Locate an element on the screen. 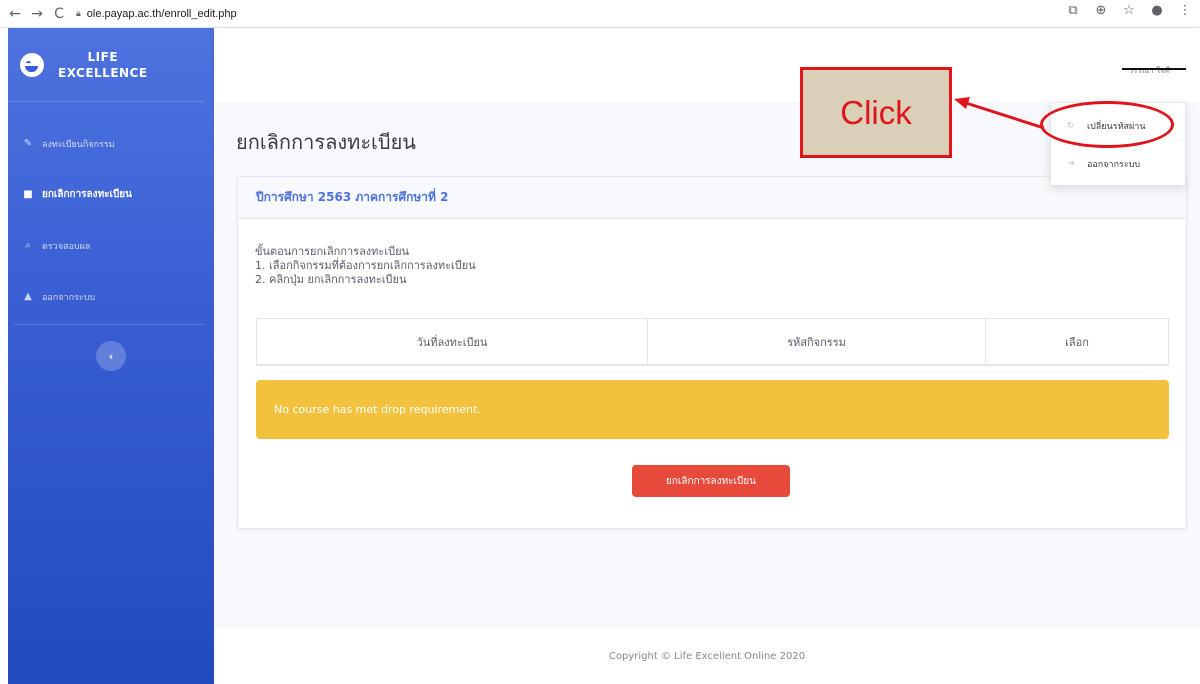 The image size is (1200, 684). lock-icon: ▲ is located at coordinates (28, 296).